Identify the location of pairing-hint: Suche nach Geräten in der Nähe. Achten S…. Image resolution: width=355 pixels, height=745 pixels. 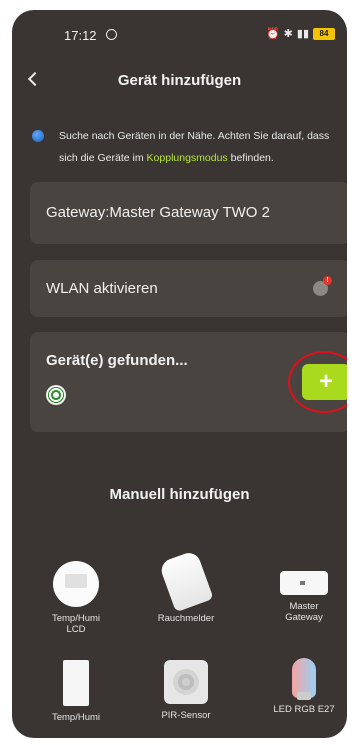
(199, 147).